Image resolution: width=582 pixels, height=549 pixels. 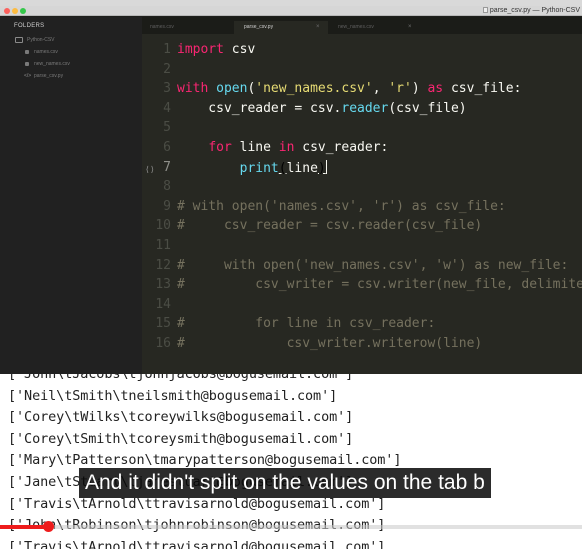 What do you see at coordinates (365, 108) in the screenshot?
I see `code-token: reader` at bounding box center [365, 108].